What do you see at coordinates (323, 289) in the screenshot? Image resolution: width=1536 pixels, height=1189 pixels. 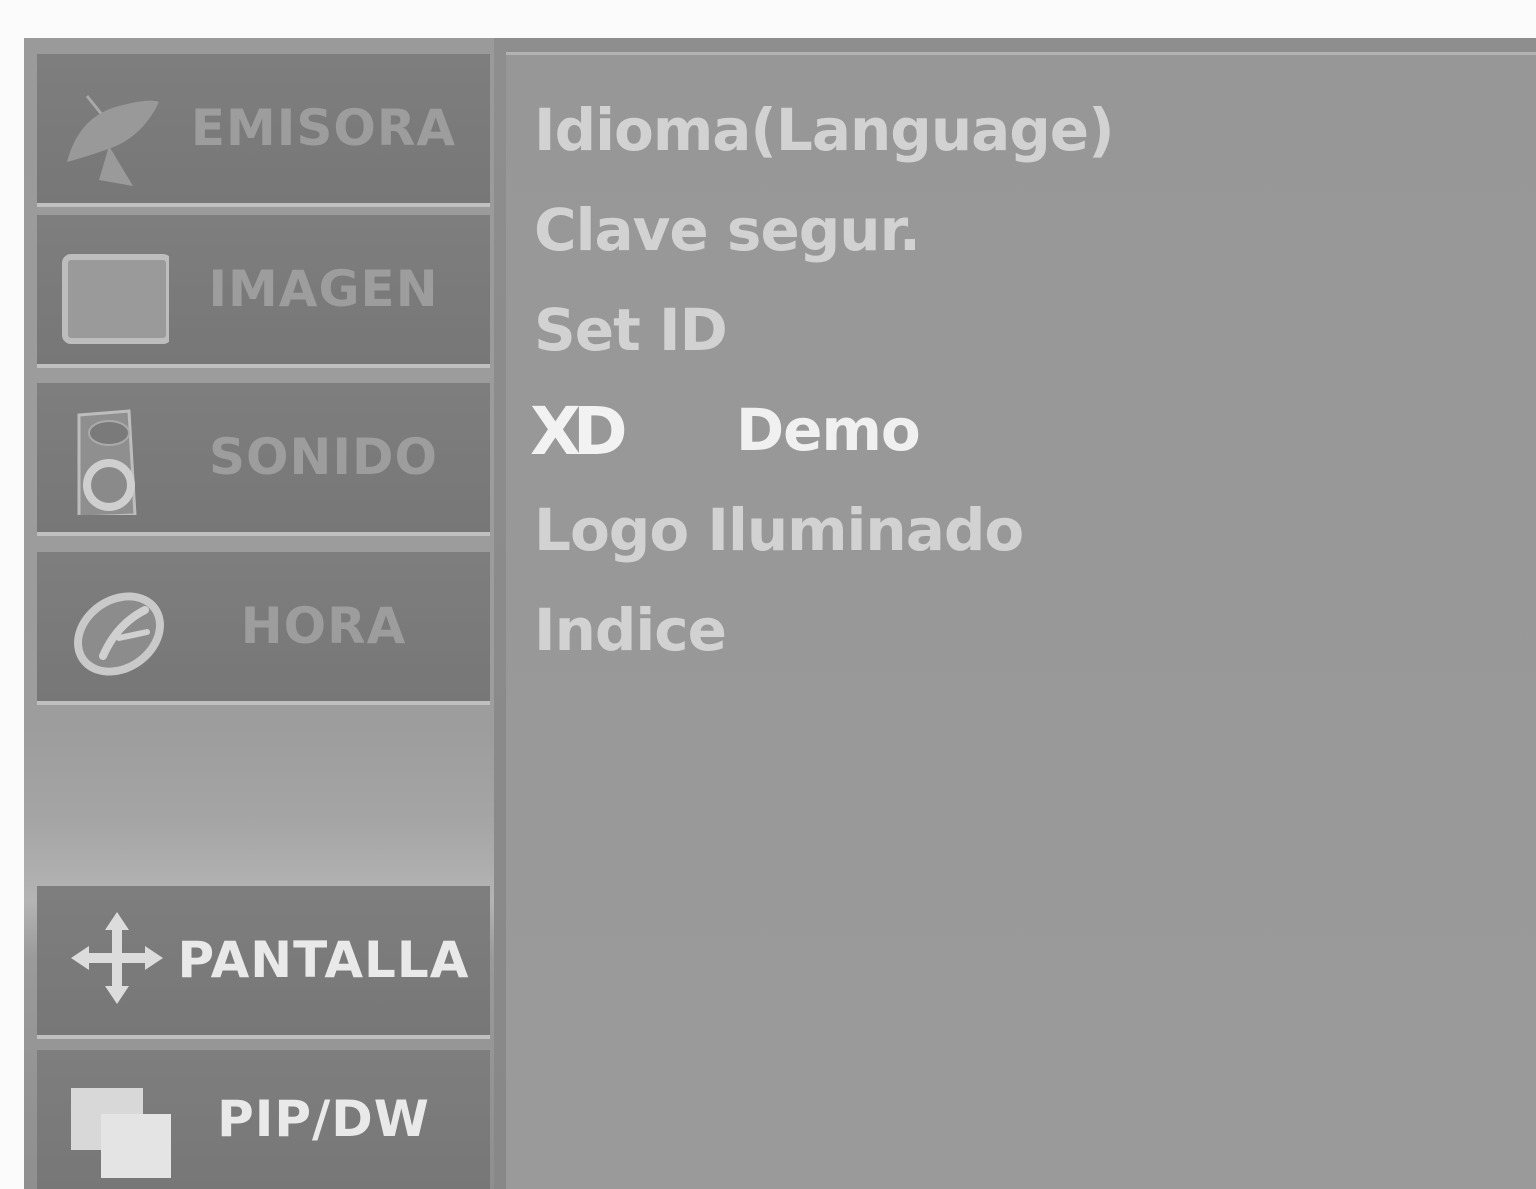 I see `menu-item-label: IMAGEN` at bounding box center [323, 289].